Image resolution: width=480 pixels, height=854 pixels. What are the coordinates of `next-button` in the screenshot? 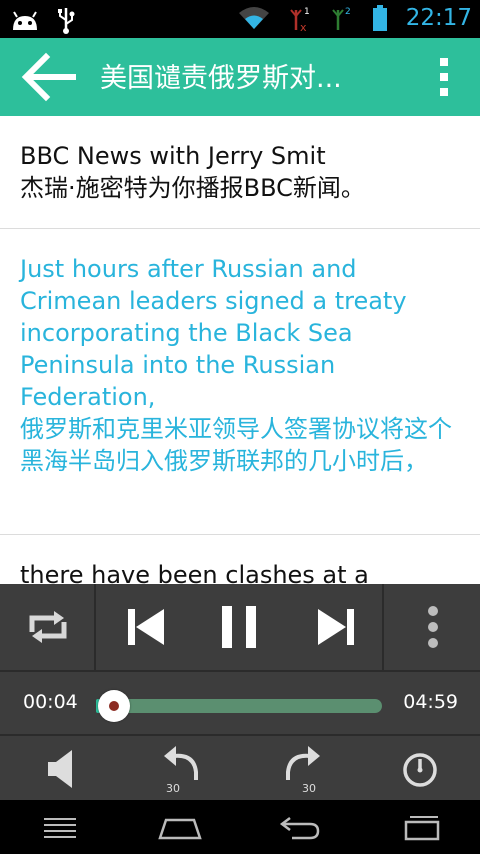 It's located at (335, 627).